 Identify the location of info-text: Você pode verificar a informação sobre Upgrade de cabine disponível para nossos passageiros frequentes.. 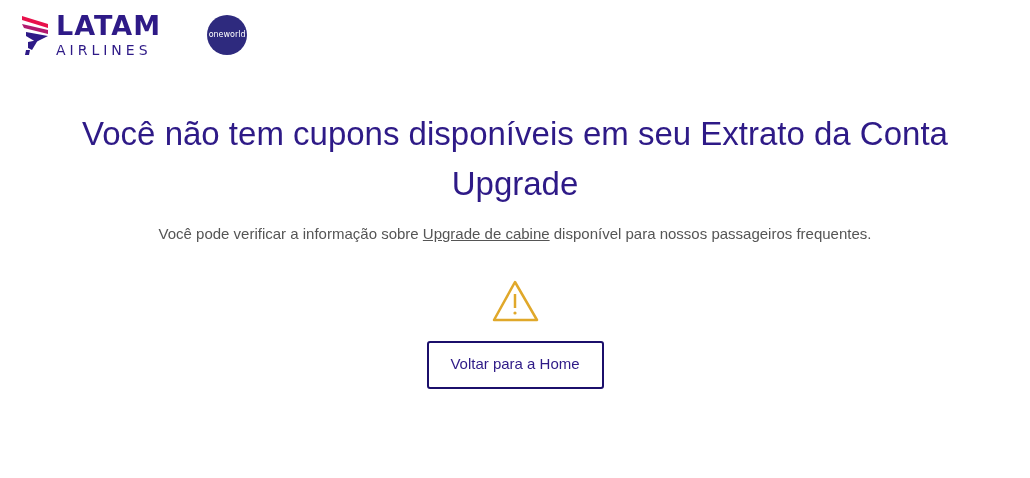
(515, 234).